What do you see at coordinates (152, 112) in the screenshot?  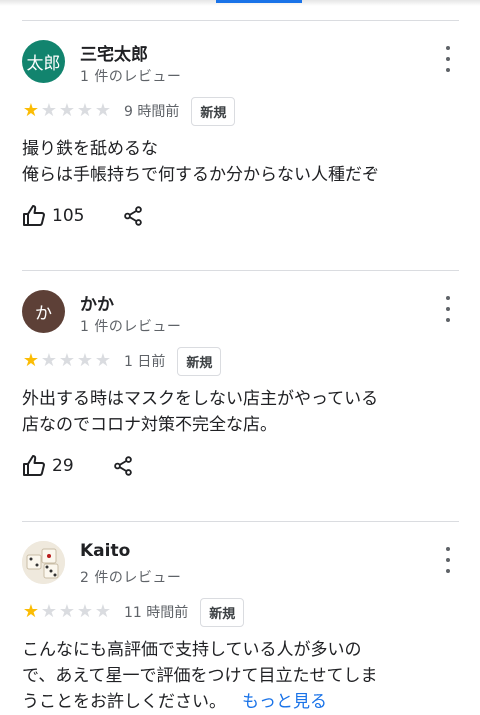 I see `review-time: 9 時間前` at bounding box center [152, 112].